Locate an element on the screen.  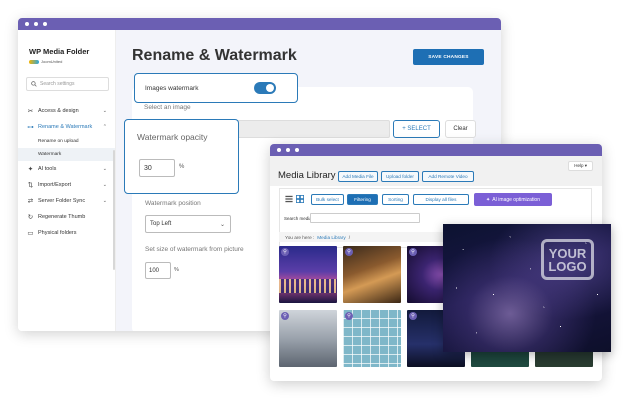
sidebar-item-label: Access & design is located at coordinates (58, 111).